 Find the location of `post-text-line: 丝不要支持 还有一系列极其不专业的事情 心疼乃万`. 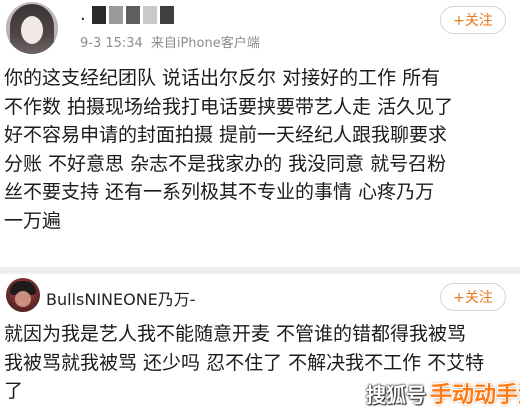

post-text-line: 丝不要支持 还有一系列极其不专业的事情 心疼乃万 is located at coordinates (219, 192).